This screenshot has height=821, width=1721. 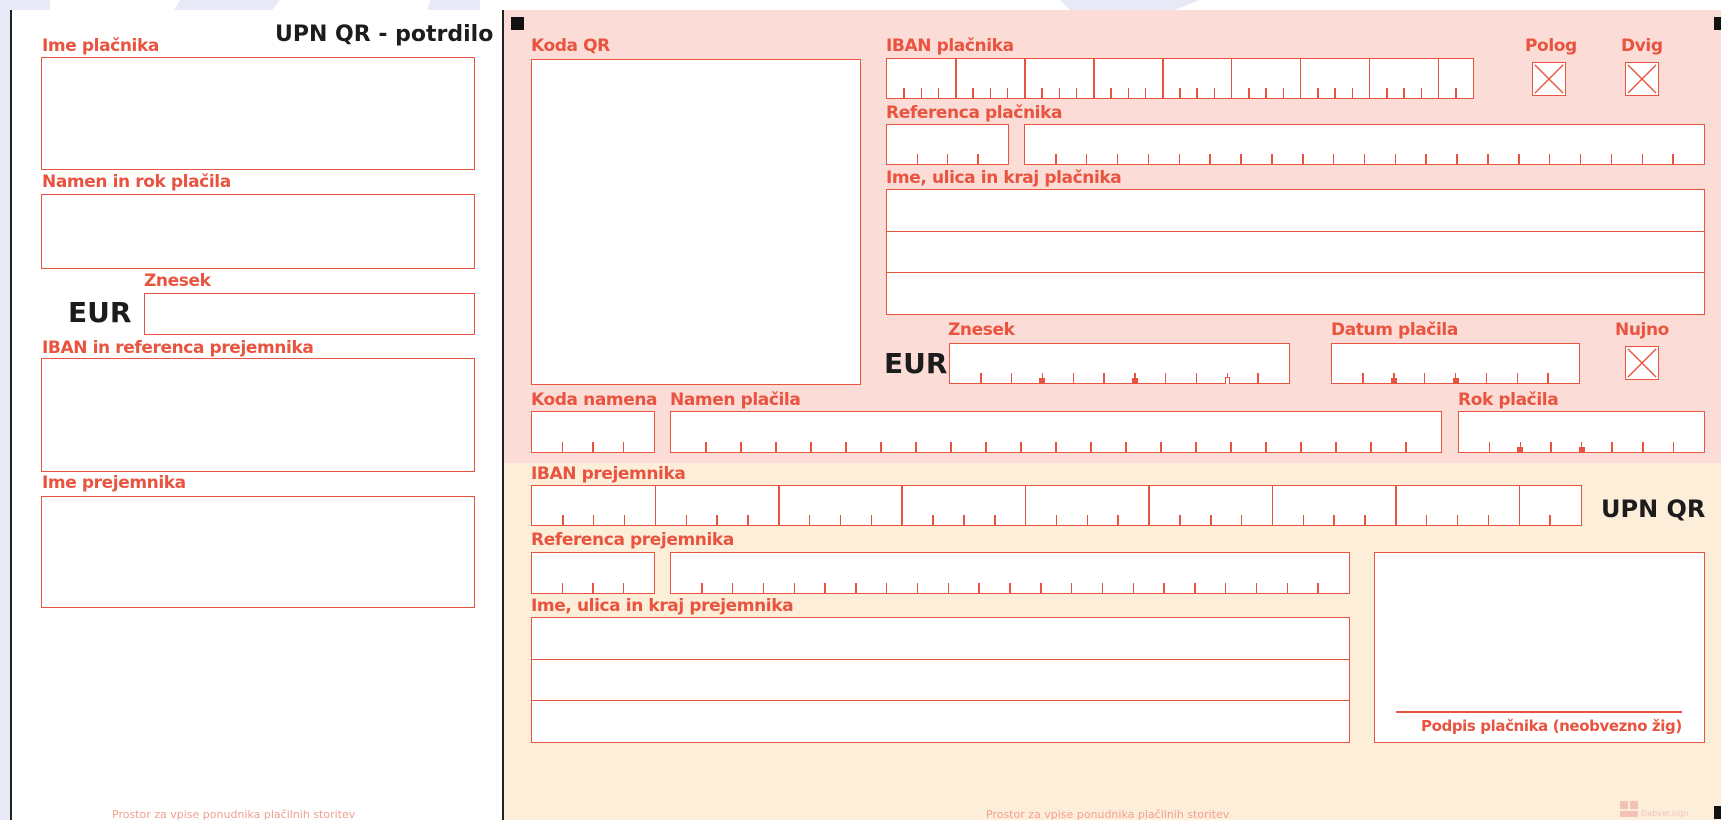 What do you see at coordinates (309, 314) in the screenshot?
I see `receipt-amount-field` at bounding box center [309, 314].